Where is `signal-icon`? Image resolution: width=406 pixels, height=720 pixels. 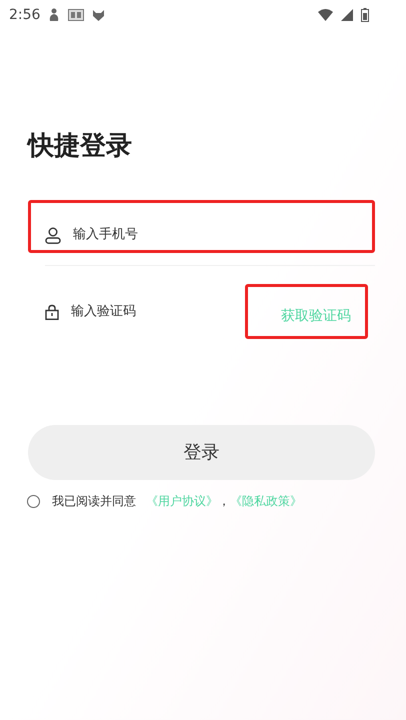 signal-icon is located at coordinates (347, 15).